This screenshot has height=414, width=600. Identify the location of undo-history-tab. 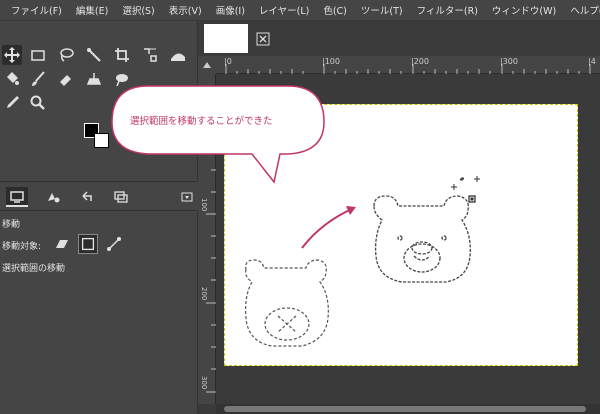
(87, 197).